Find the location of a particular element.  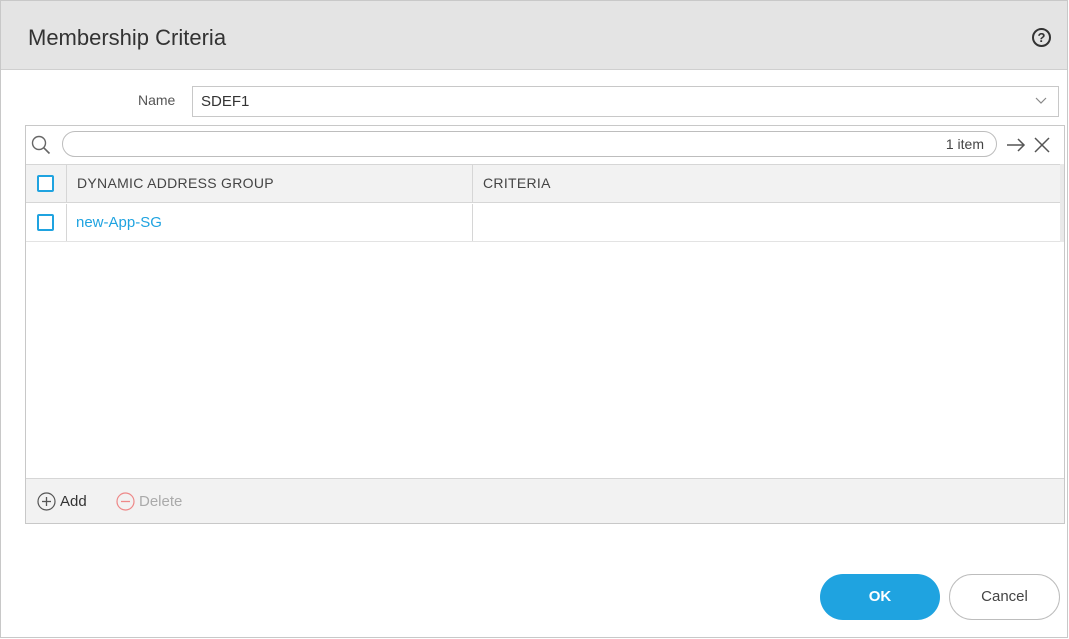

delete-button: Delete is located at coordinates (149, 501).